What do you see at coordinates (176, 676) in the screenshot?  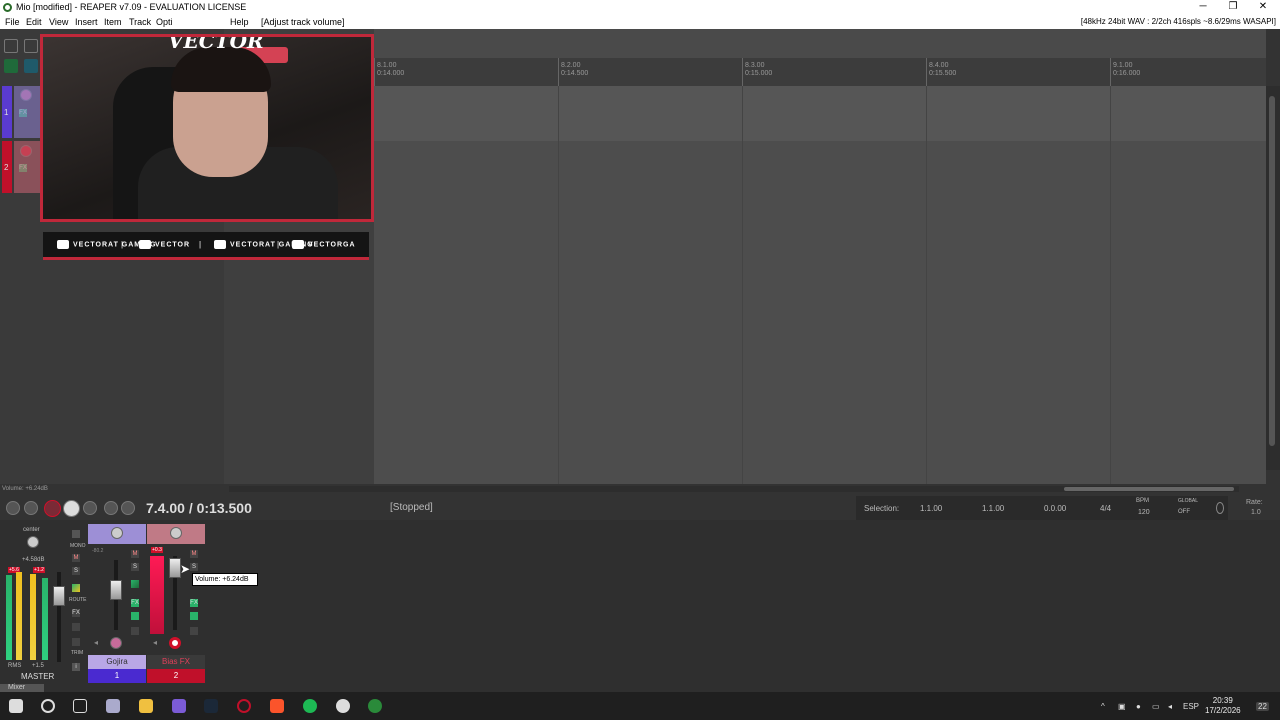 I see `track-2-mixer-number: 2` at bounding box center [176, 676].